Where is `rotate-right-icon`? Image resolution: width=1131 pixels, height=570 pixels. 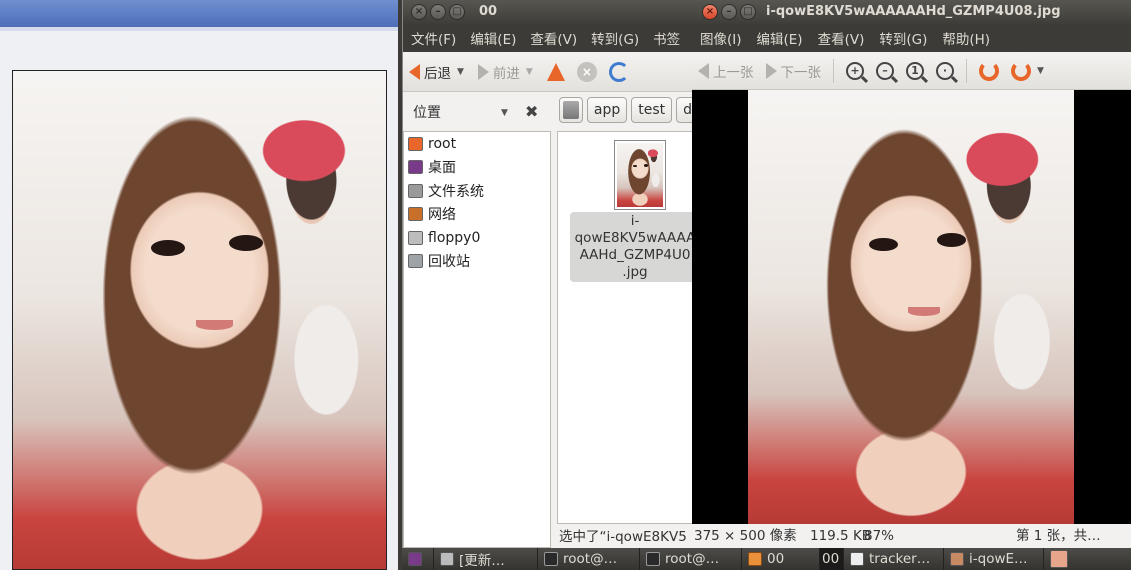
rotate-right-icon is located at coordinates (1021, 70).